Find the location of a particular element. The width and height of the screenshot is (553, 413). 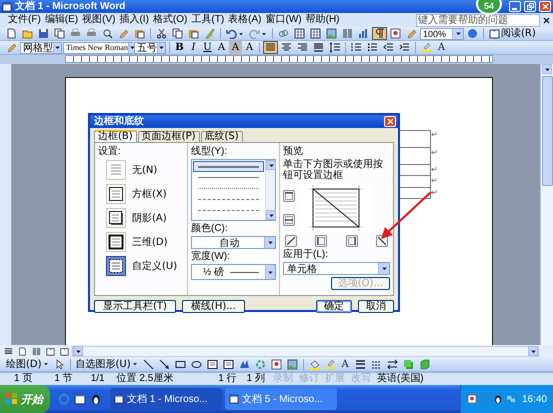

image-icon is located at coordinates (331, 33).